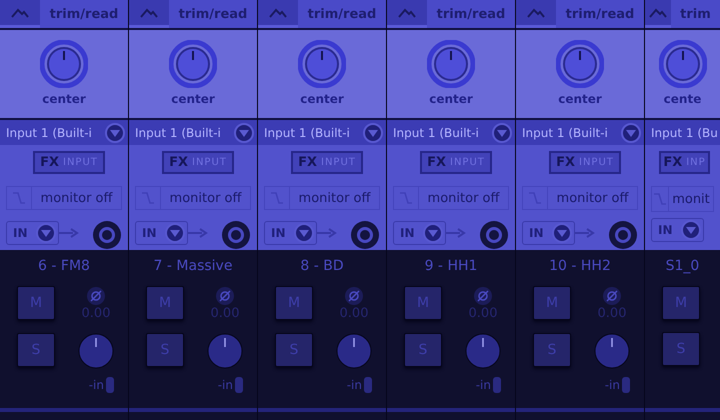 The width and height of the screenshot is (720, 420). Describe the element at coordinates (683, 99) in the screenshot. I see `pan-value: cente` at that location.